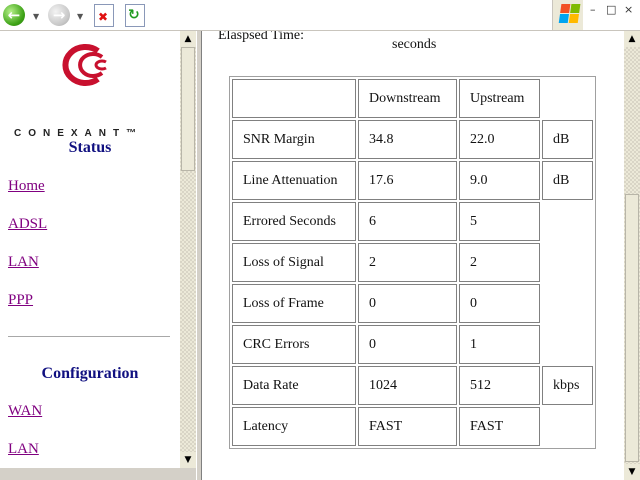  Describe the element at coordinates (407, 426) in the screenshot. I see `downstream-value: FAST` at that location.